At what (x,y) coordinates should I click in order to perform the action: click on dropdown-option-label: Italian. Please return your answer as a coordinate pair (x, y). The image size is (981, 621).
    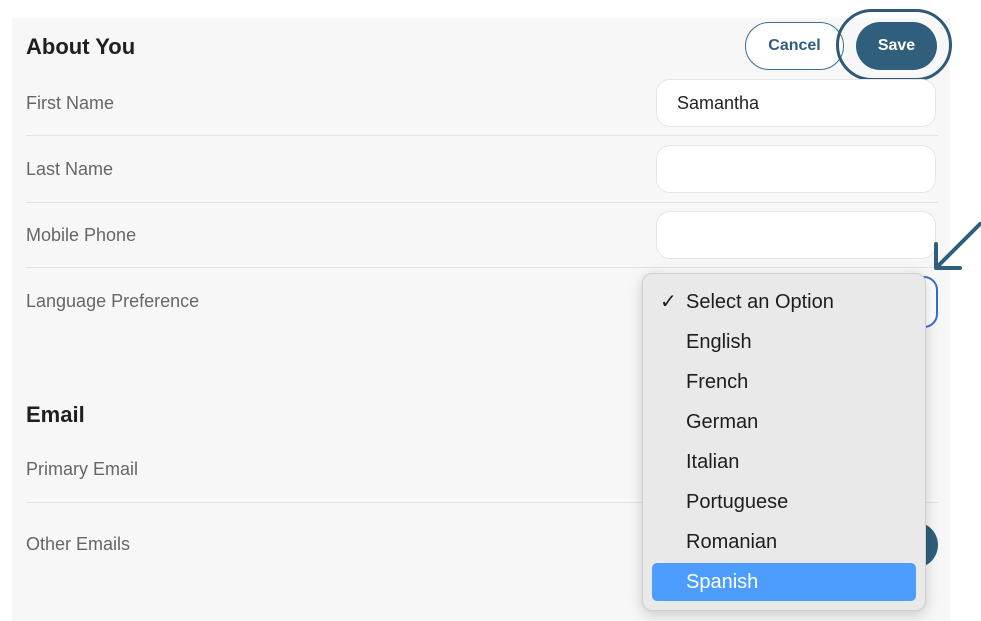
    Looking at the image, I should click on (713, 462).